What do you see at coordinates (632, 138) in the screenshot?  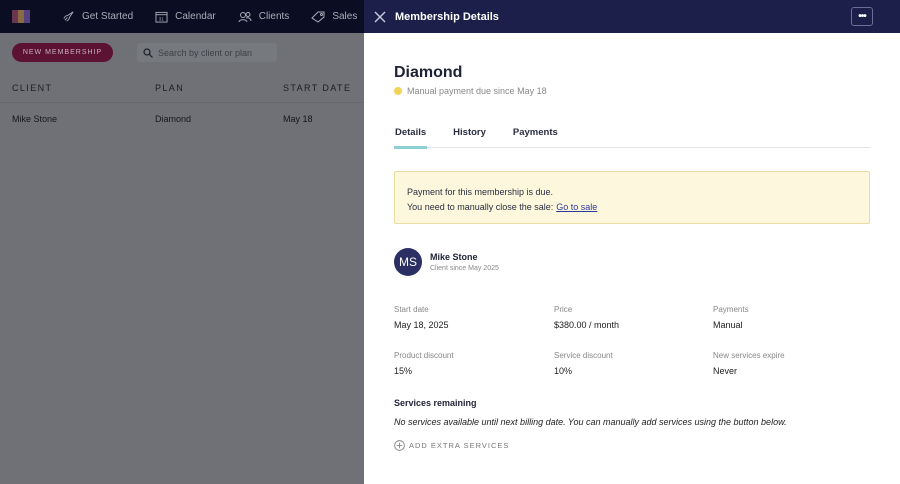 I see `tab-bar: Details History Payments` at bounding box center [632, 138].